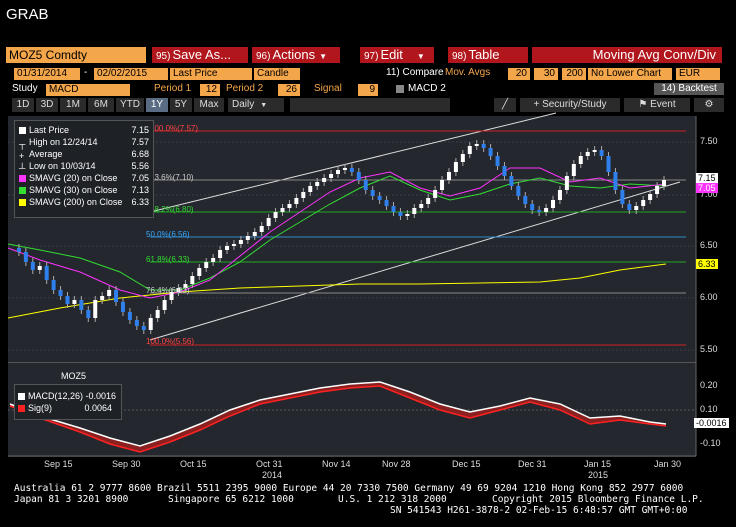  I want to click on x-axis-year: 2014, so click(272, 475).